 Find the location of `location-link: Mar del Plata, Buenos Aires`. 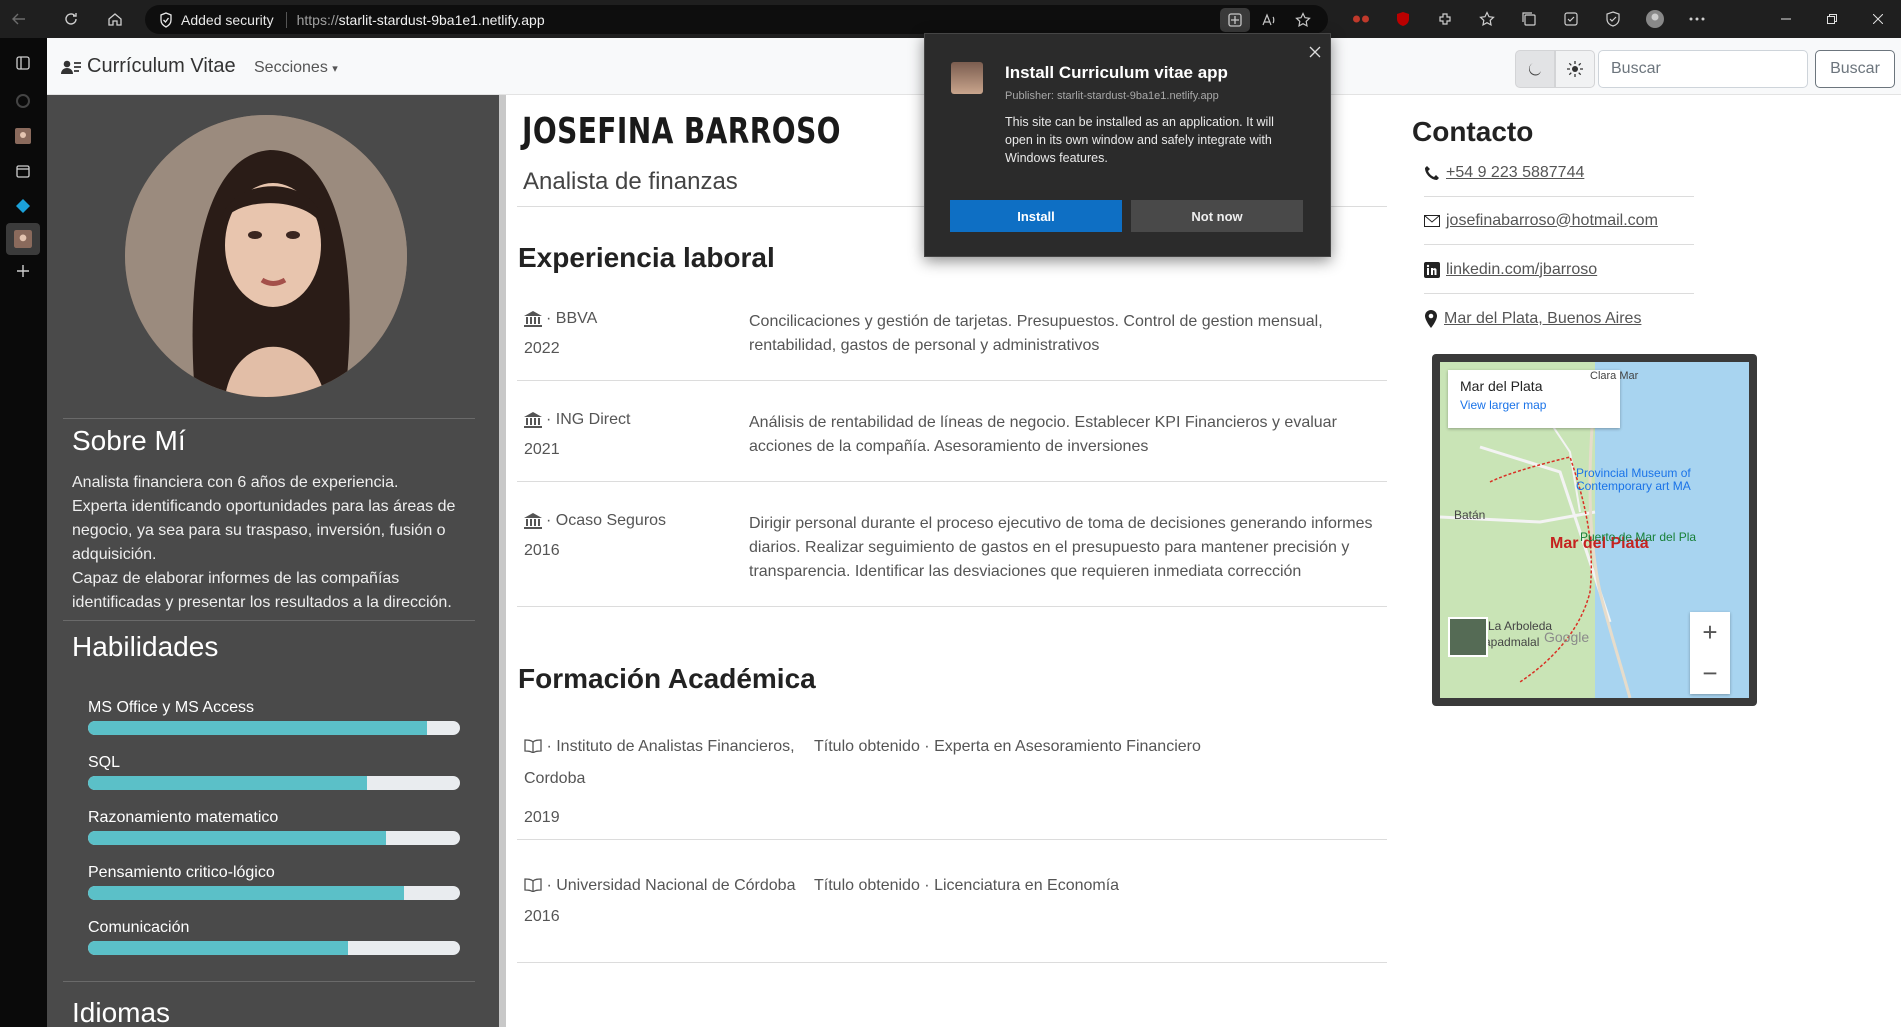

location-link: Mar del Plata, Buenos Aires is located at coordinates (1542, 319).